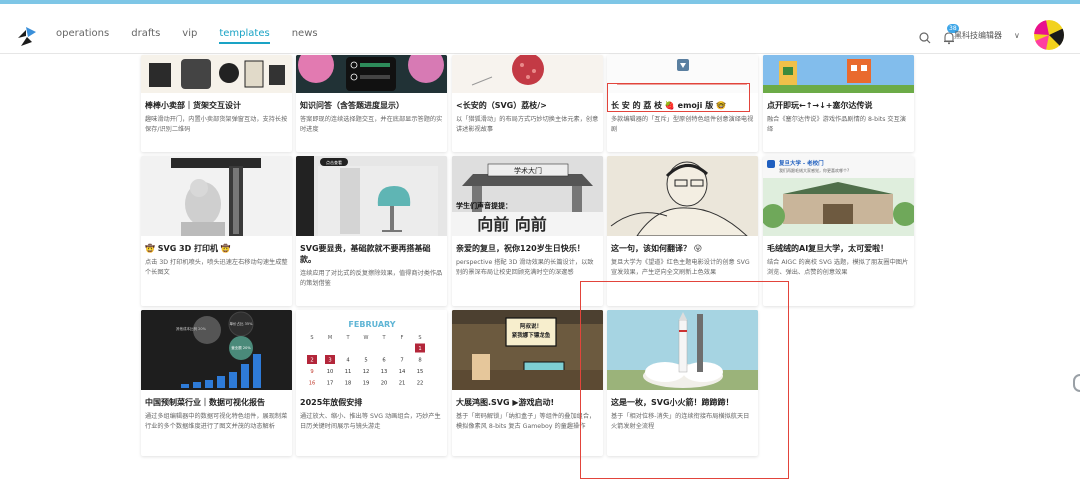  Describe the element at coordinates (1017, 35) in the screenshot. I see `chevron-down-icon: ∨` at that location.